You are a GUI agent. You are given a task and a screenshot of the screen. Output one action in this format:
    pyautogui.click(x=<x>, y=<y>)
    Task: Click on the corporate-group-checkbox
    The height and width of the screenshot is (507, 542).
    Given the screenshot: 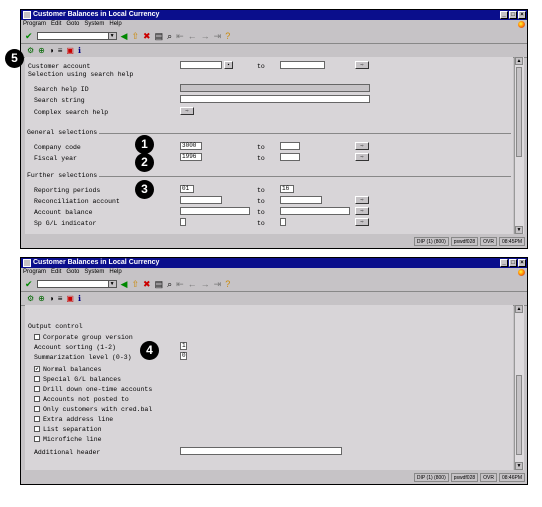 What is the action you would take?
    pyautogui.click(x=37, y=337)
    